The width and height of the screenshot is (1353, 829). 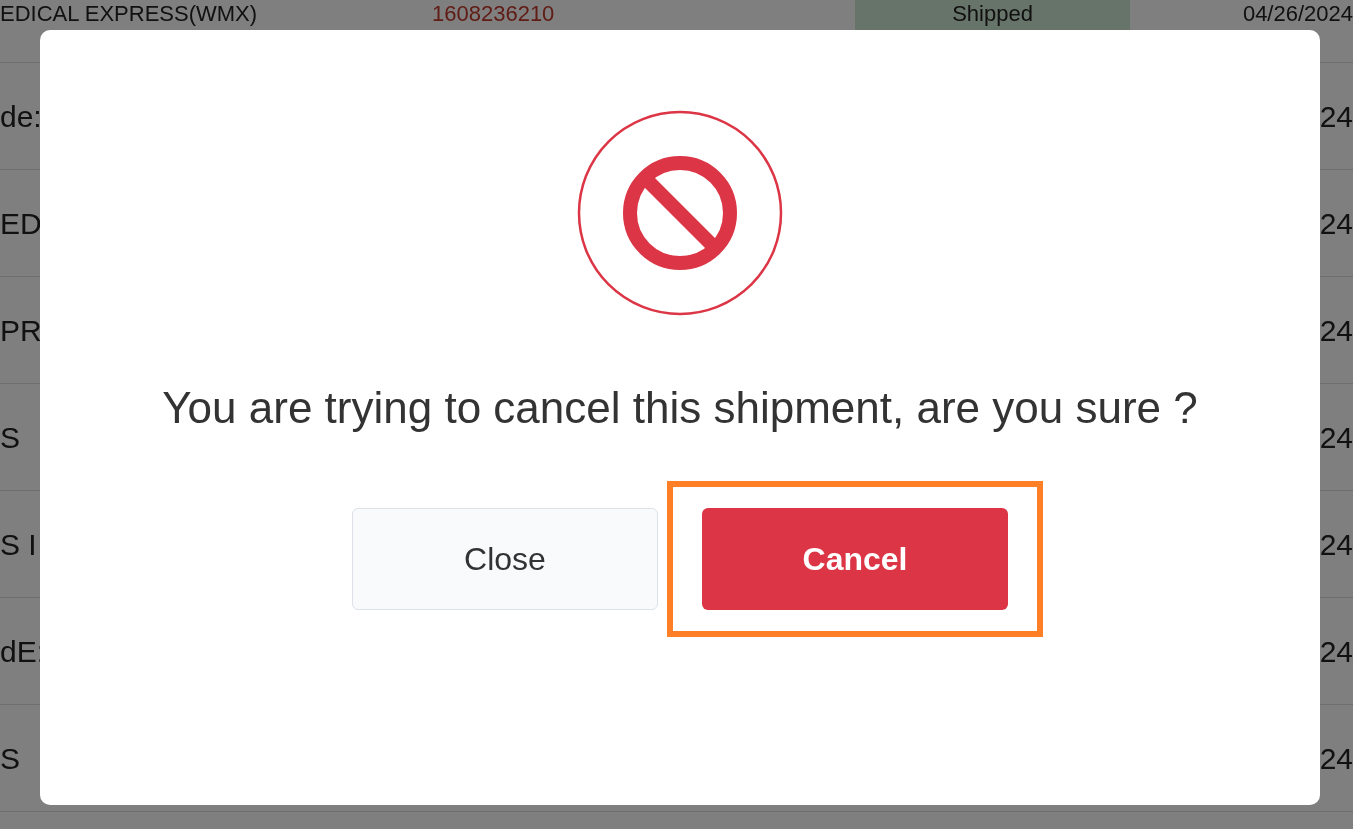 What do you see at coordinates (129, 14) in the screenshot?
I see `table-cell: EDICAL EXPRESS(WMX)` at bounding box center [129, 14].